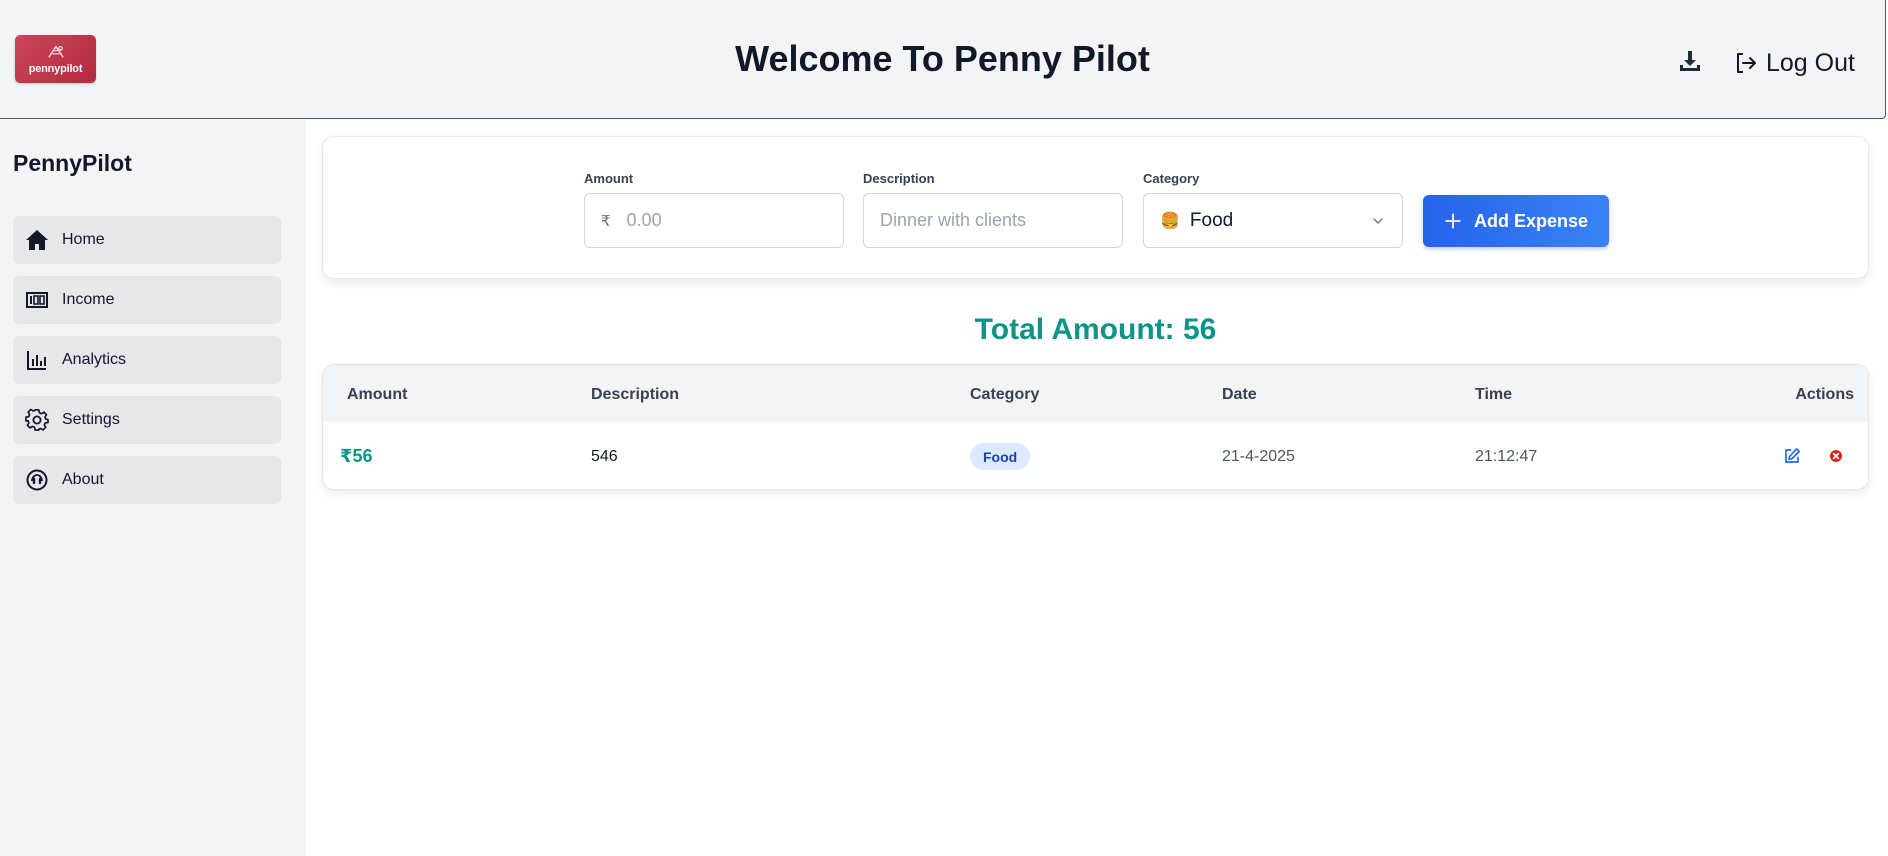 This screenshot has width=1888, height=856. I want to click on sidebar-item-home: Home, so click(147, 240).